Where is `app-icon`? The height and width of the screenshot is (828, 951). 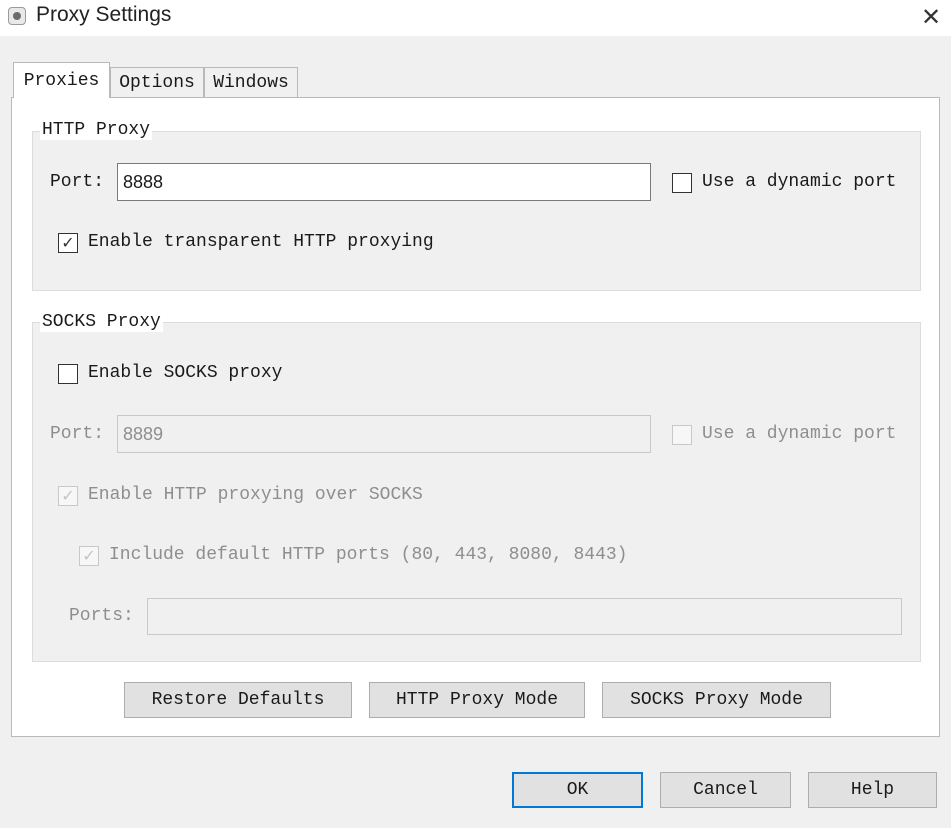
app-icon is located at coordinates (17, 16).